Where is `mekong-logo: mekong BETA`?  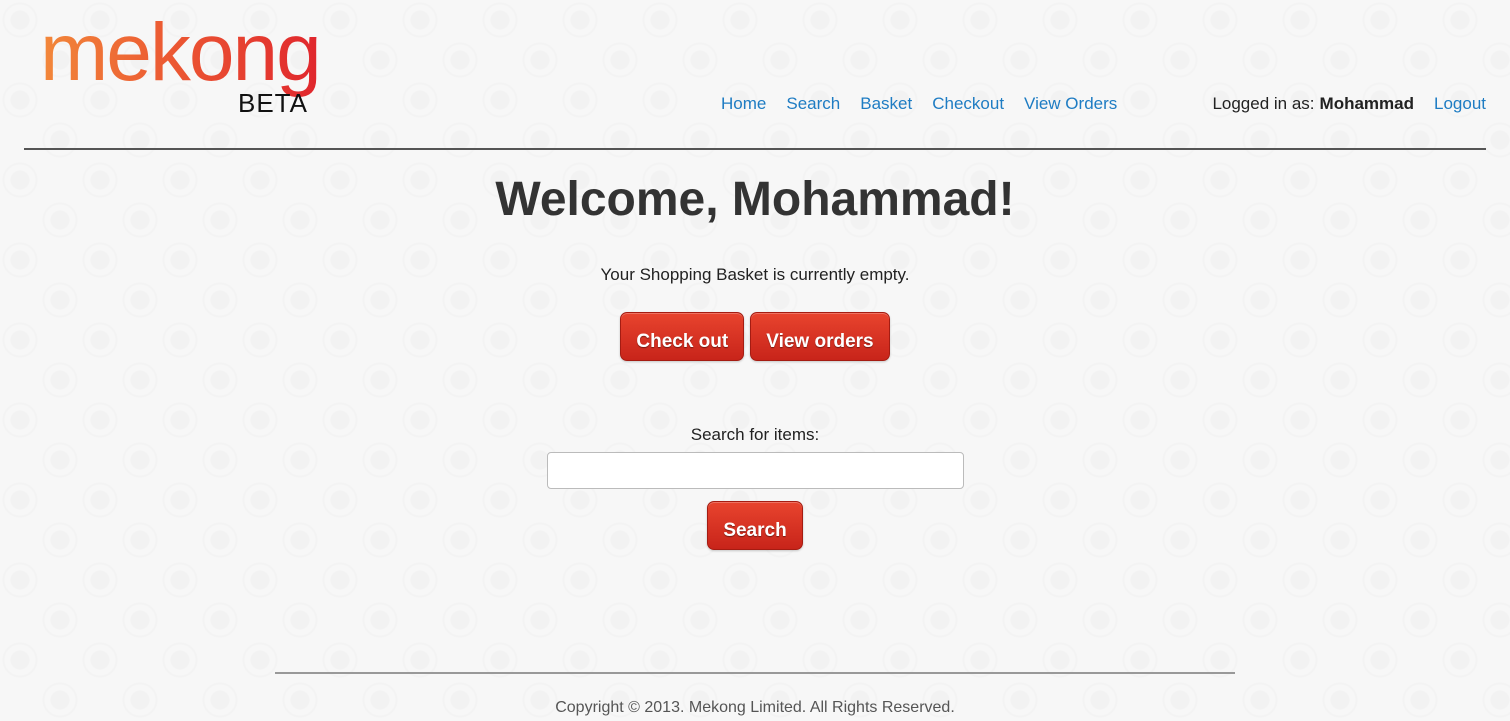 mekong-logo: mekong BETA is located at coordinates (210, 64).